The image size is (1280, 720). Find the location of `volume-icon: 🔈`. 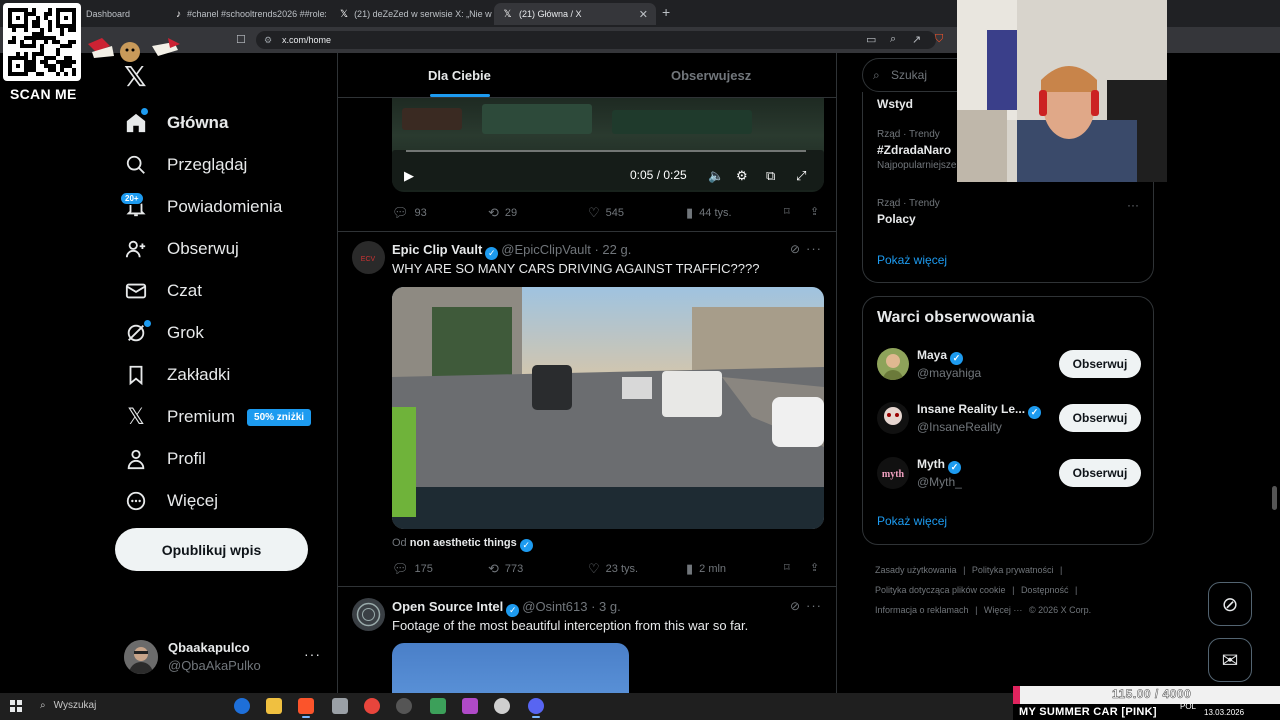

volume-icon: 🔈 is located at coordinates (716, 176).